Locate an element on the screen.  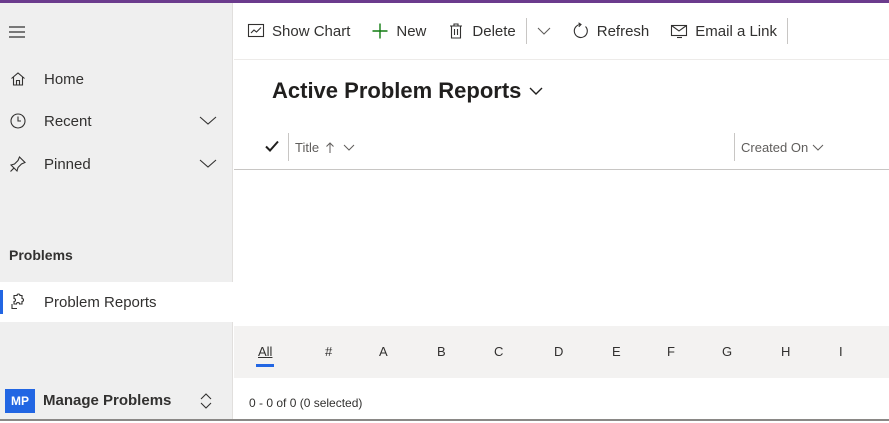
email-link-icon is located at coordinates (679, 31).